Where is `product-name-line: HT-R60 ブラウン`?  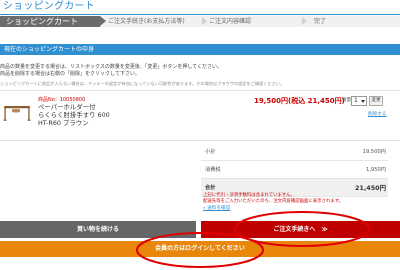 product-name-line: HT-R60 ブラウン is located at coordinates (63, 123).